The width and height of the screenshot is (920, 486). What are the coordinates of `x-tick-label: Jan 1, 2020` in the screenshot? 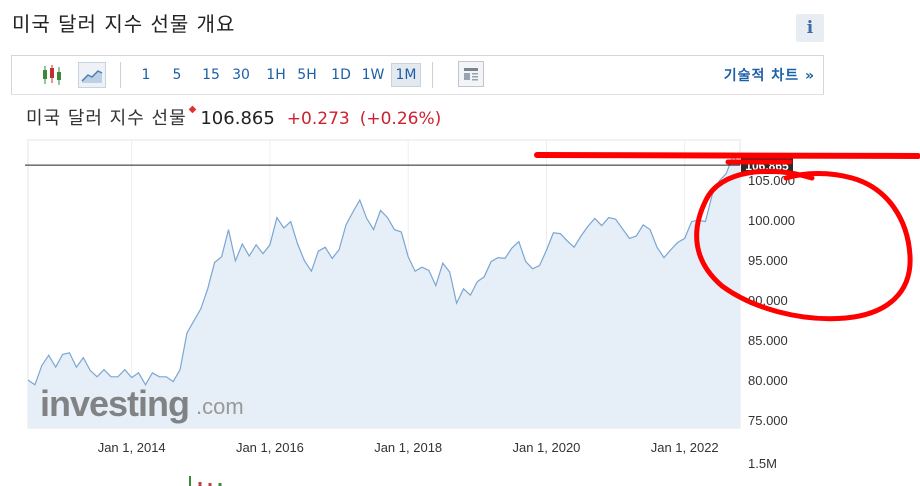 It's located at (546, 447).